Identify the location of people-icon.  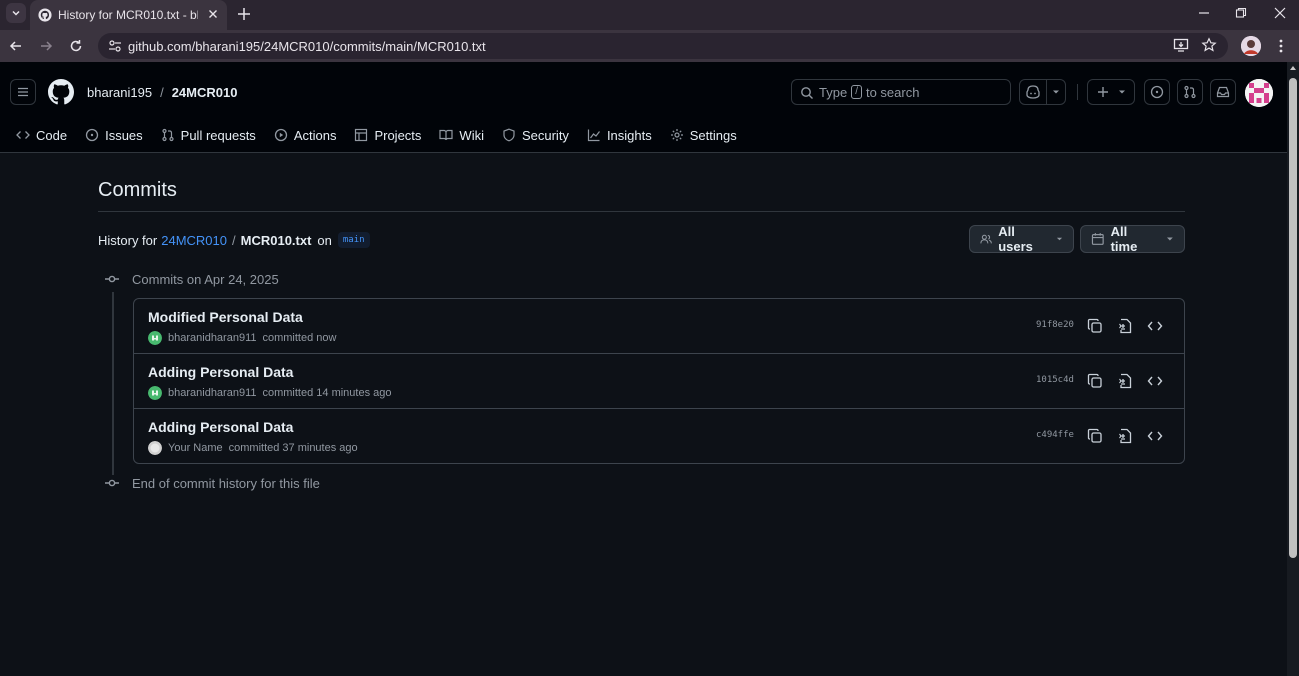
(986, 239).